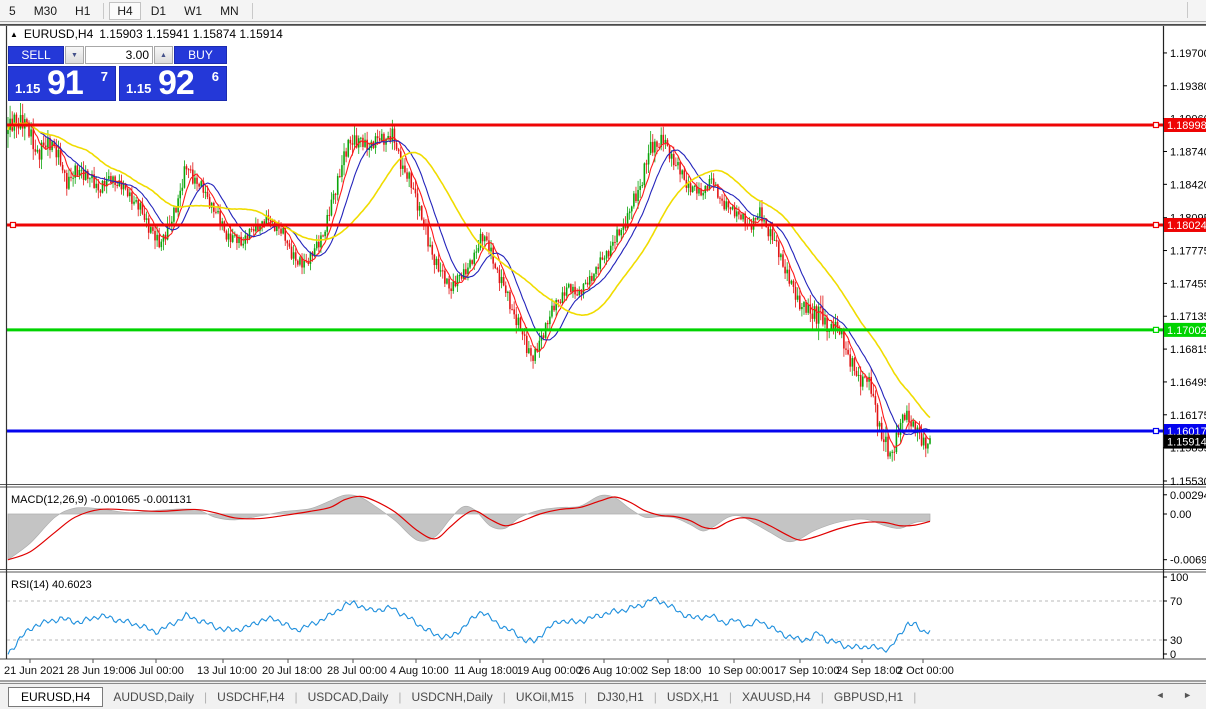 This screenshot has height=709, width=1206. What do you see at coordinates (28, 88) in the screenshot?
I see `sell-price-prefix: 1.15` at bounding box center [28, 88].